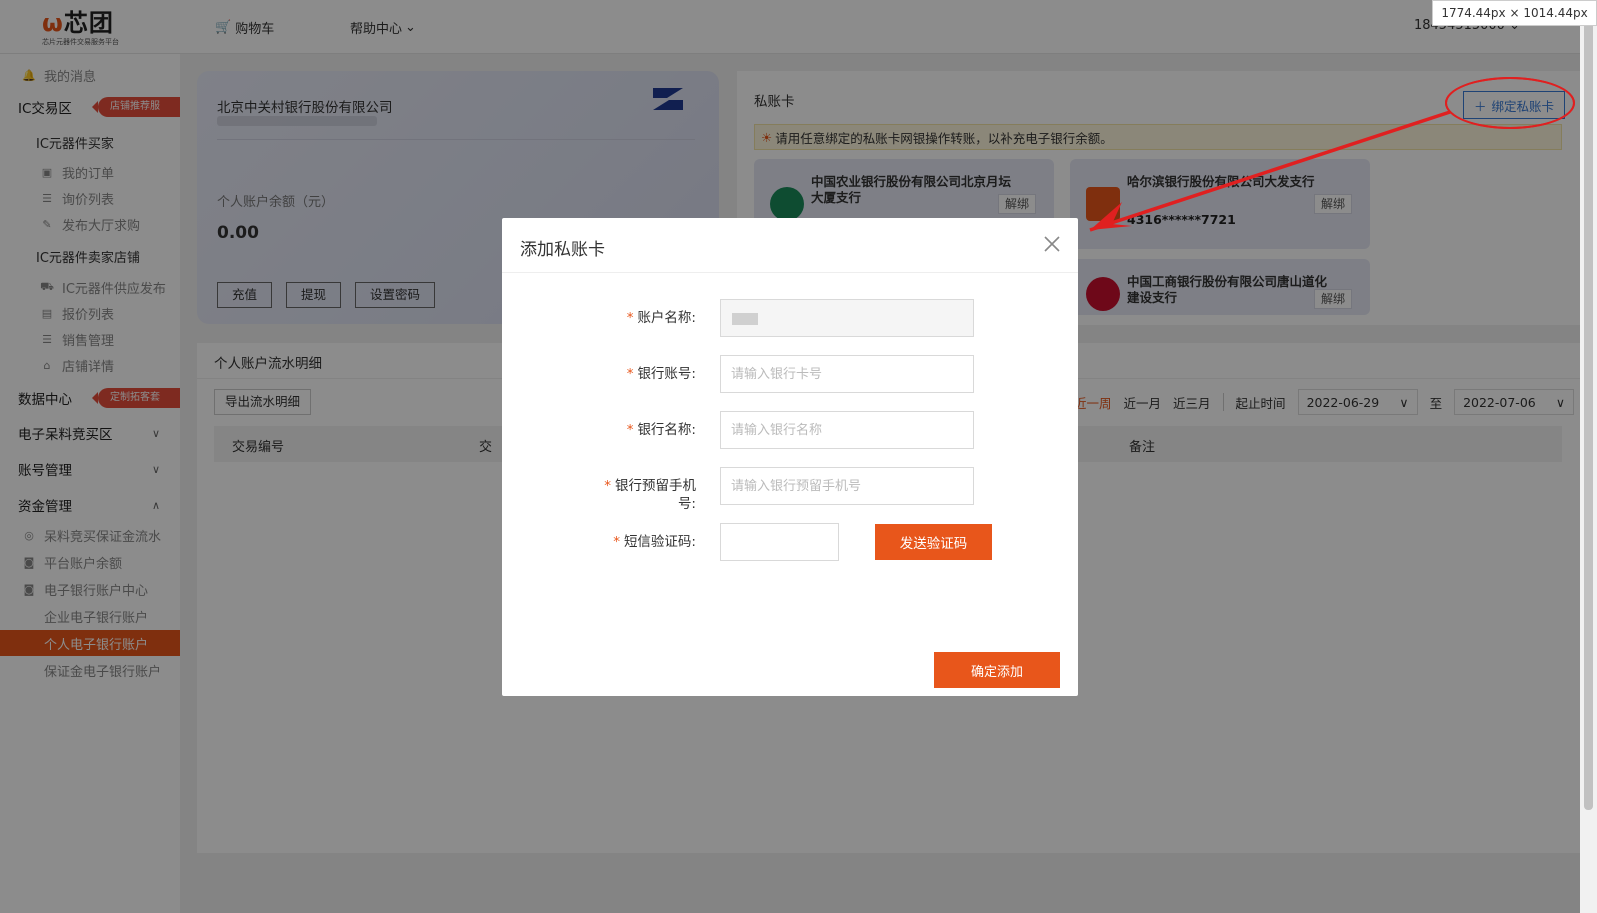  What do you see at coordinates (997, 670) in the screenshot?
I see `confirm-add-button: 确定添加` at bounding box center [997, 670].